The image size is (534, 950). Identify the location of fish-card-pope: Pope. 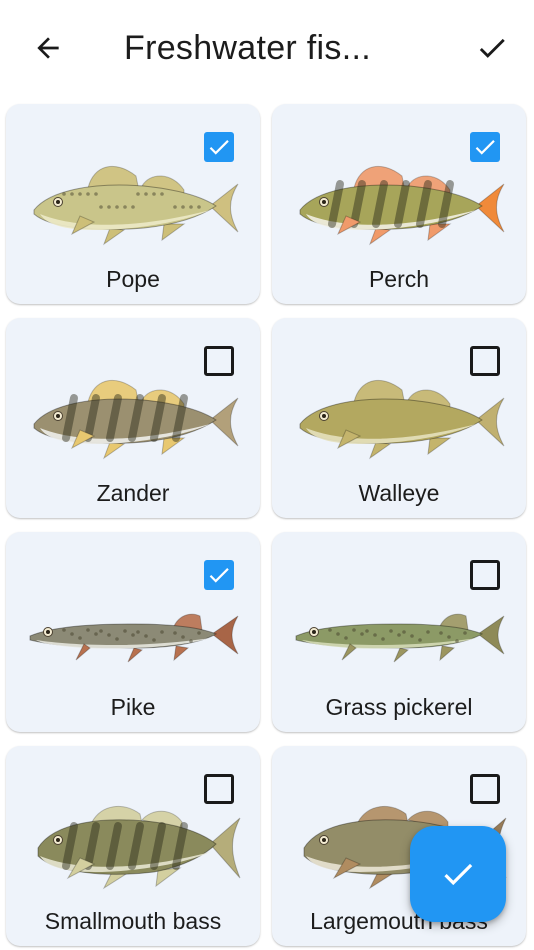
(133, 204).